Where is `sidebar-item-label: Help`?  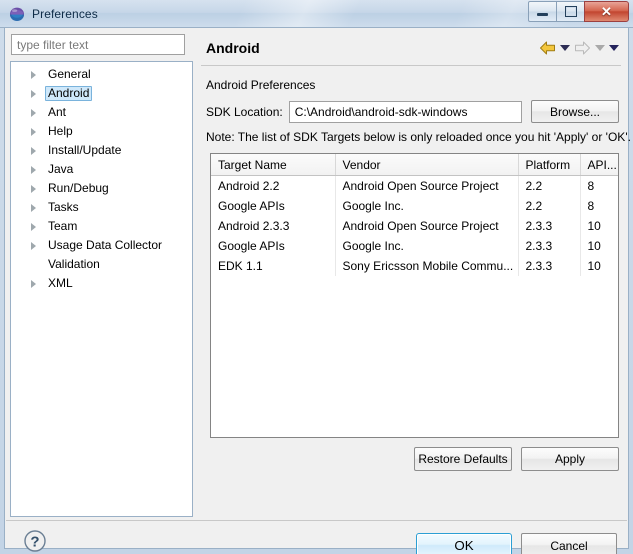 sidebar-item-label: Help is located at coordinates (60, 131).